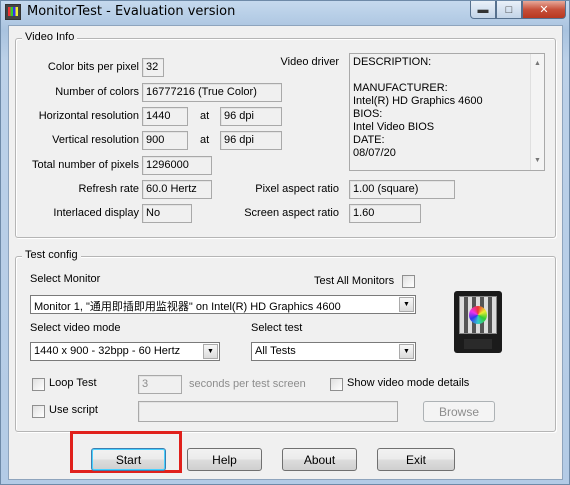  Describe the element at coordinates (268, 411) in the screenshot. I see `script-path-field` at that location.